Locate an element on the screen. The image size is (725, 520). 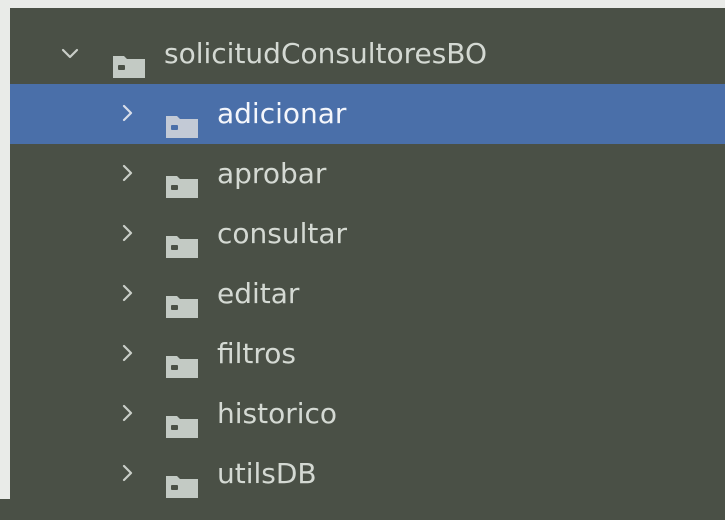
tree-item-aprobar: aprobar is located at coordinates (367, 174).